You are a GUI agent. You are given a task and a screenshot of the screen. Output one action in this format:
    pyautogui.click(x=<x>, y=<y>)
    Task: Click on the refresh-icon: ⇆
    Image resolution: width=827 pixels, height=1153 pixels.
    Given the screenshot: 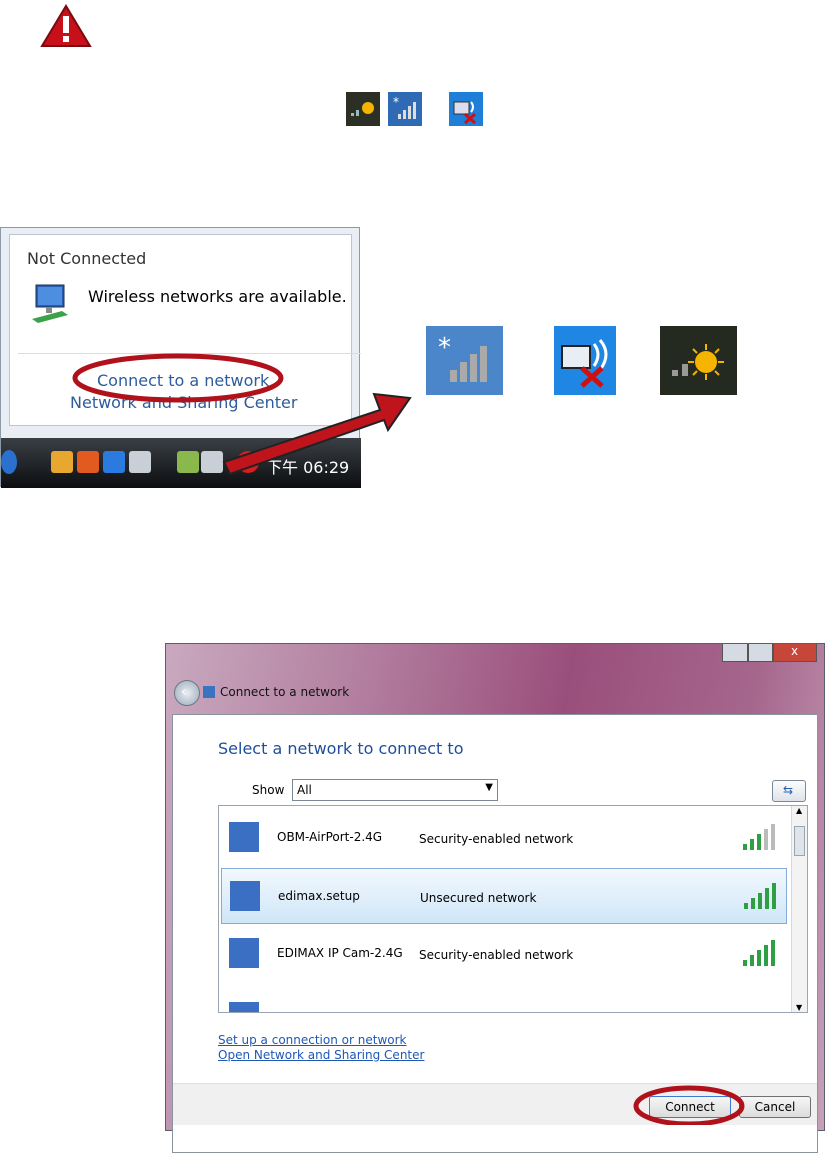 What is the action you would take?
    pyautogui.click(x=788, y=790)
    